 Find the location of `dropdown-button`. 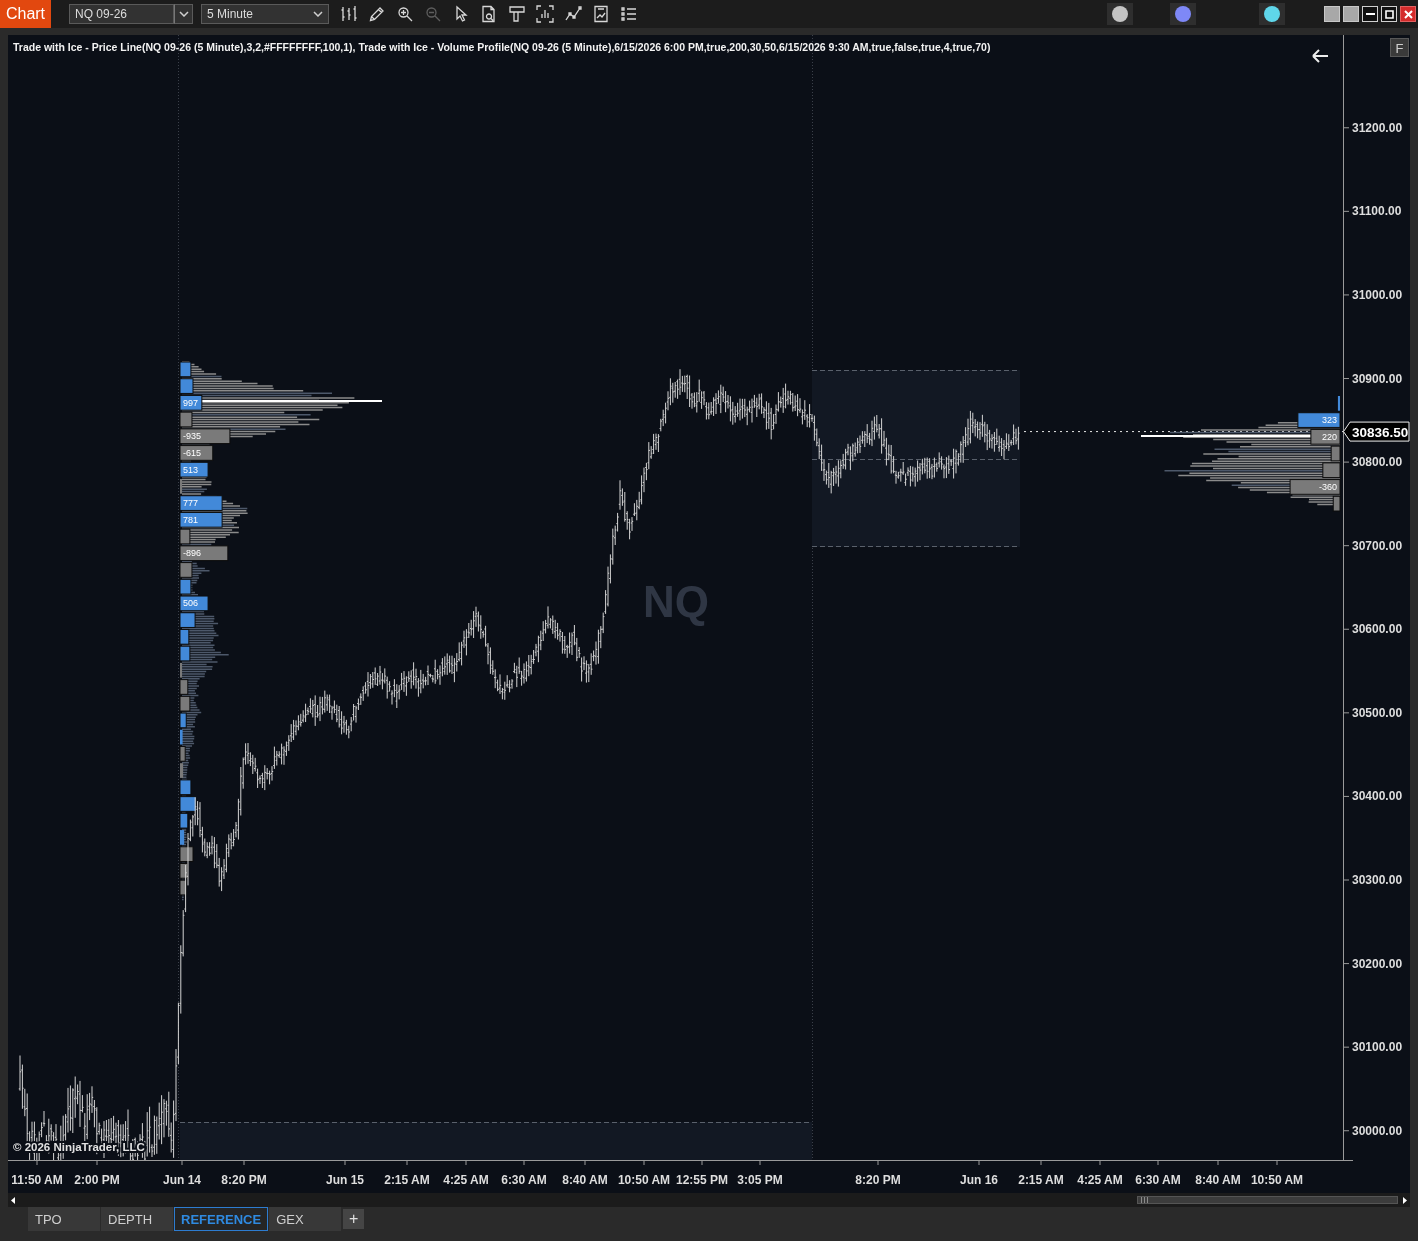

dropdown-button is located at coordinates (183, 14).